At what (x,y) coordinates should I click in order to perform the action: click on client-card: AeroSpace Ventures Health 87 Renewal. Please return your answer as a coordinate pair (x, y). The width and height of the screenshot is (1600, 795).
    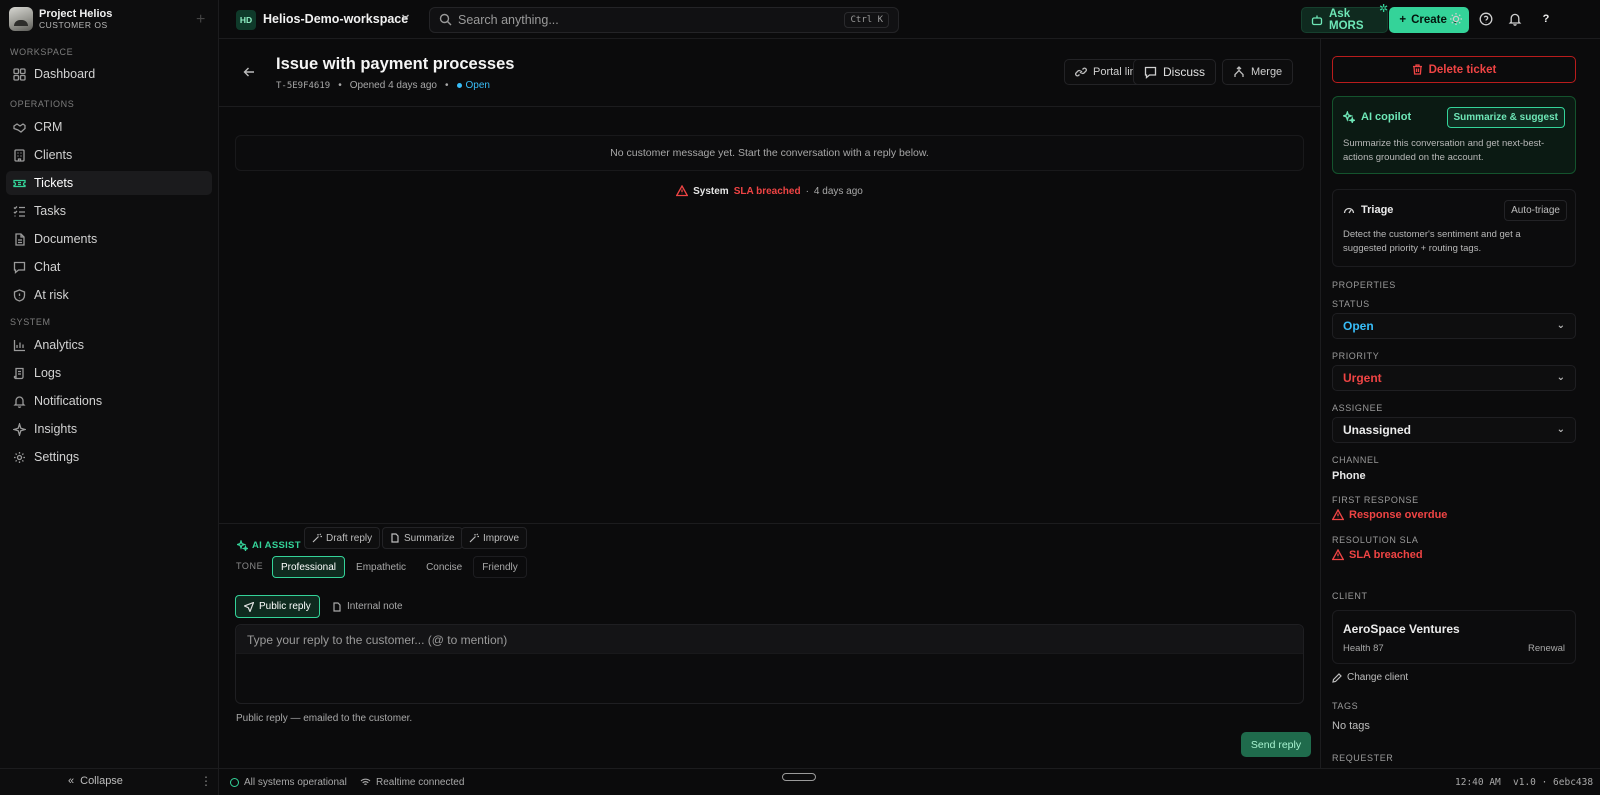
    Looking at the image, I should click on (1454, 637).